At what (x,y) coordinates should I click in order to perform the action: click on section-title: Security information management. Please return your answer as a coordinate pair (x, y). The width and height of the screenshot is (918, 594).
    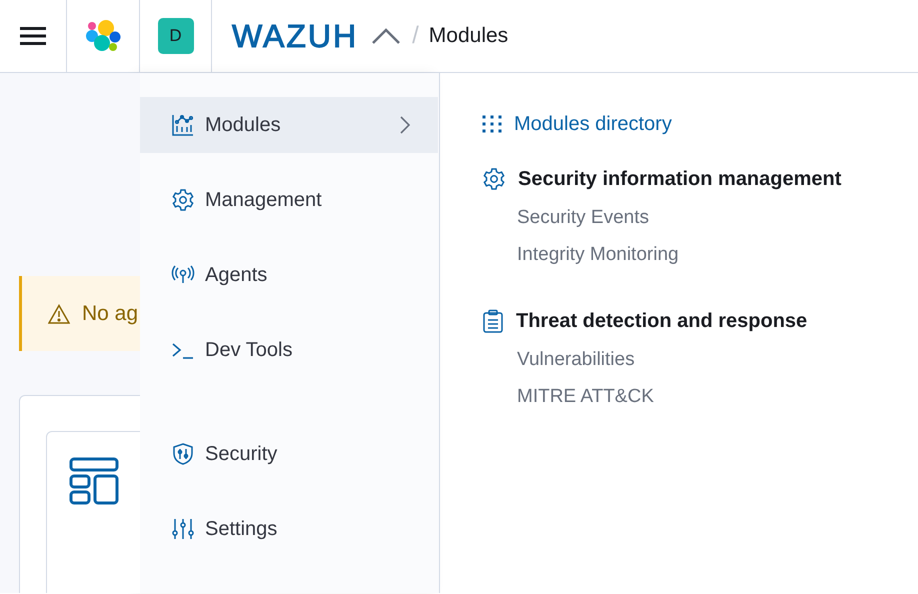
    Looking at the image, I should click on (680, 179).